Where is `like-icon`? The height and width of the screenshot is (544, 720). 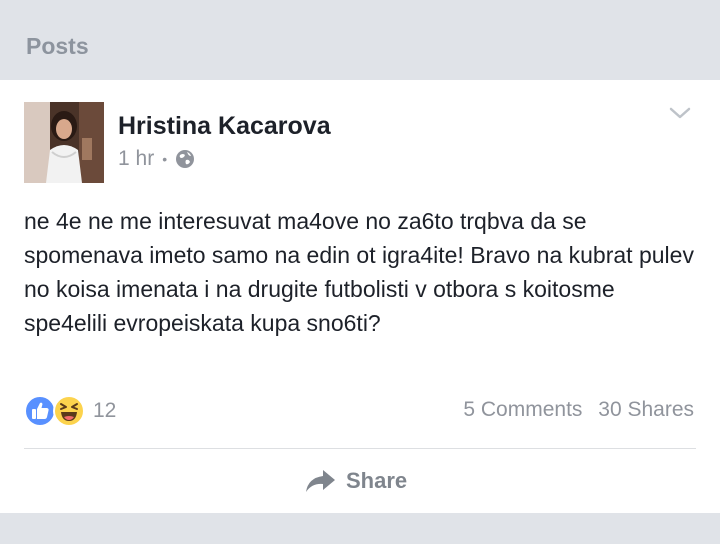
like-icon is located at coordinates (40, 411).